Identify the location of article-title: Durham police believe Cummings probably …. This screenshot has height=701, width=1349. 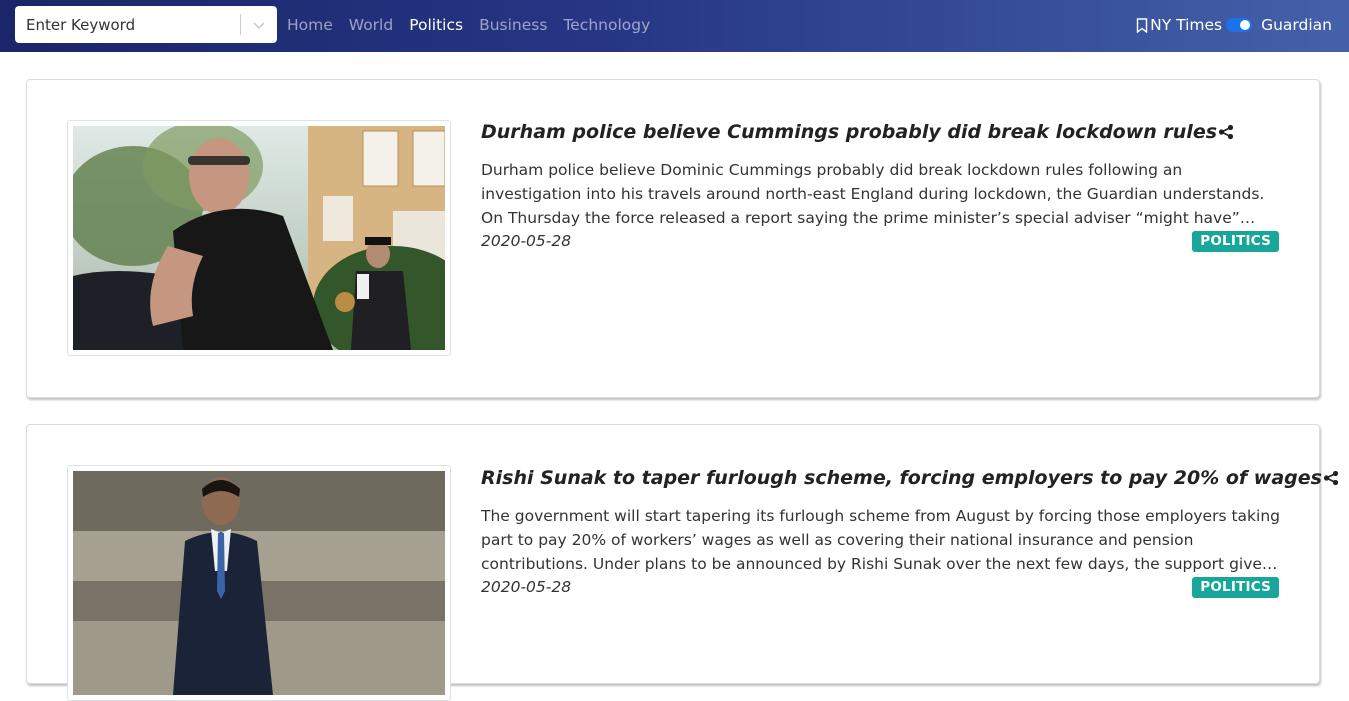
(857, 132).